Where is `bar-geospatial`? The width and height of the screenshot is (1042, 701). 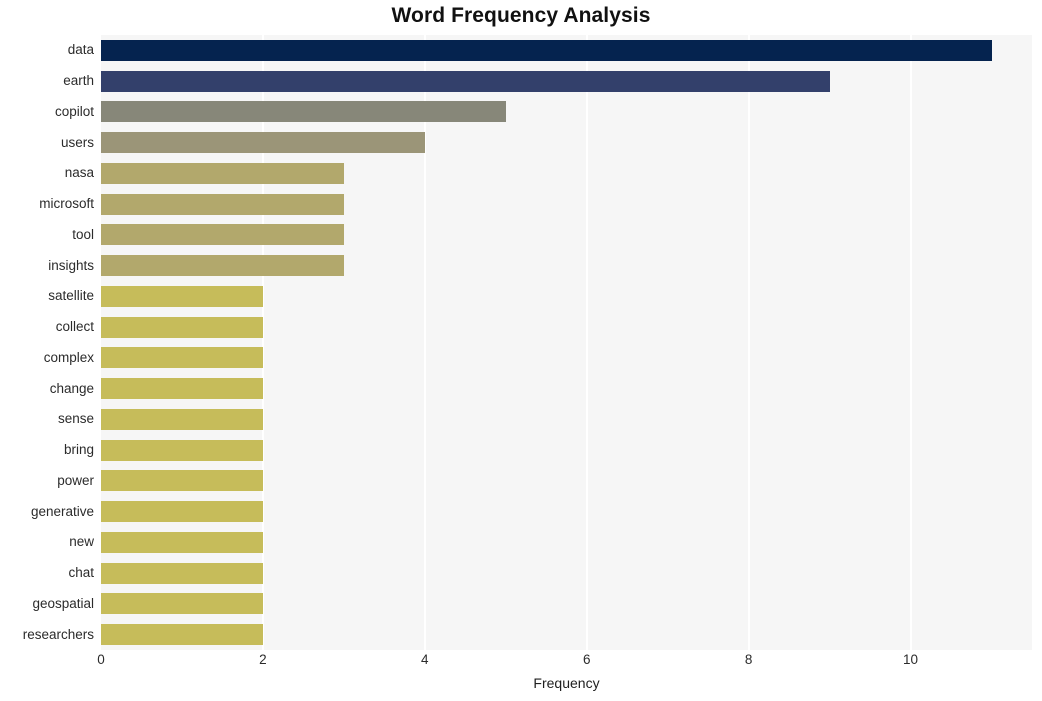
bar-geospatial is located at coordinates (182, 604).